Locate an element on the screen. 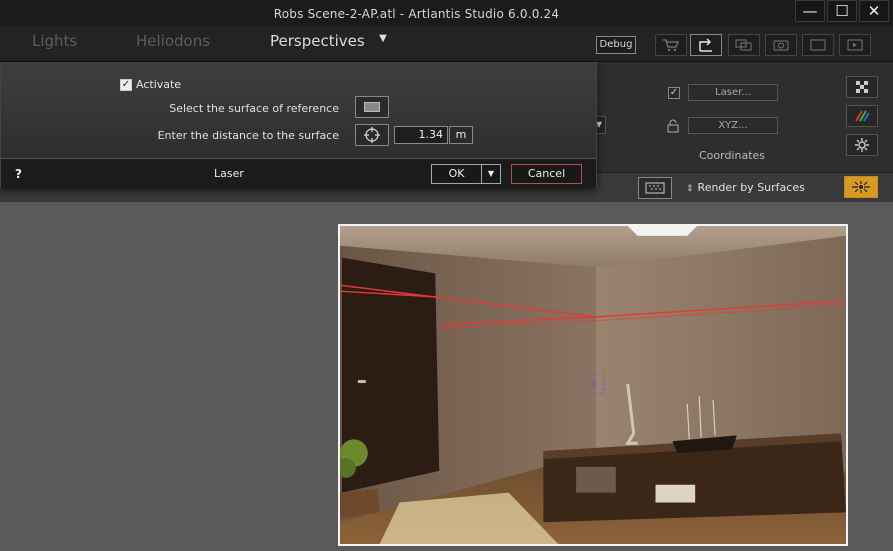 Image resolution: width=893 pixels, height=551 pixels. crosshair-icon is located at coordinates (372, 135).